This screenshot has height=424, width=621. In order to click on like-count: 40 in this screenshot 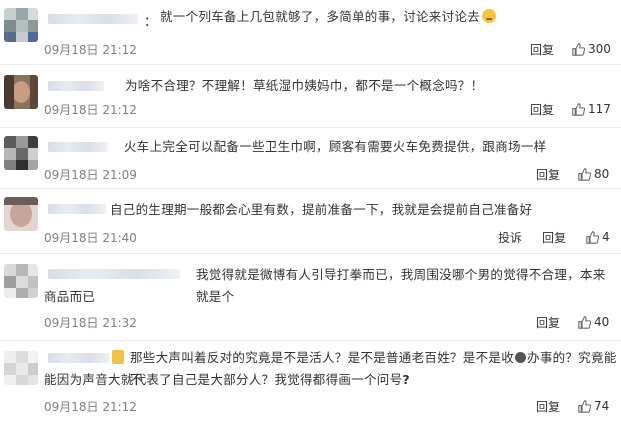, I will do `click(602, 322)`.